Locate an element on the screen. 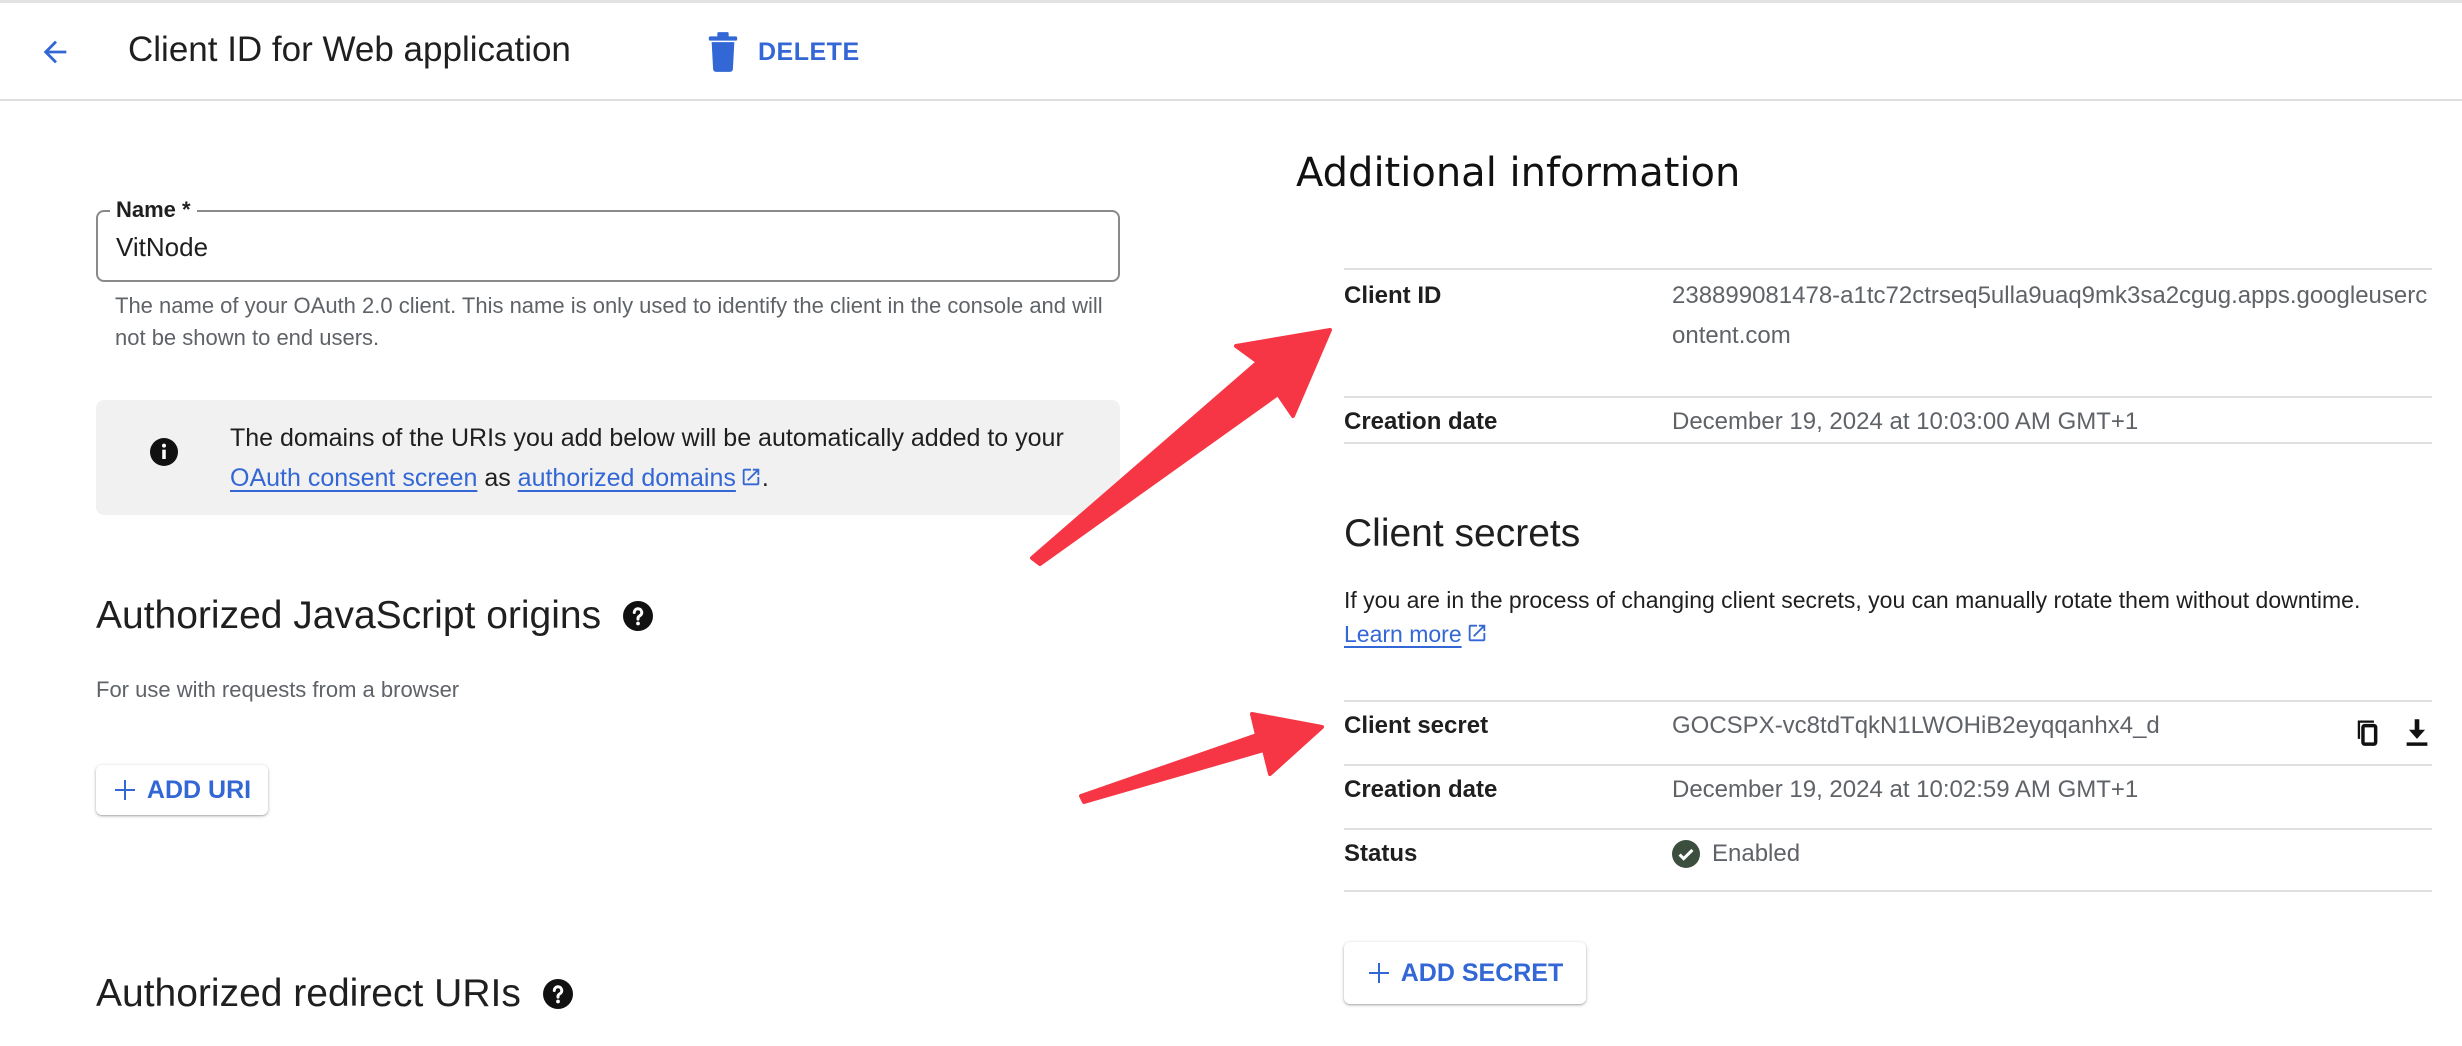 This screenshot has height=1046, width=2462. name-input is located at coordinates (606, 247).